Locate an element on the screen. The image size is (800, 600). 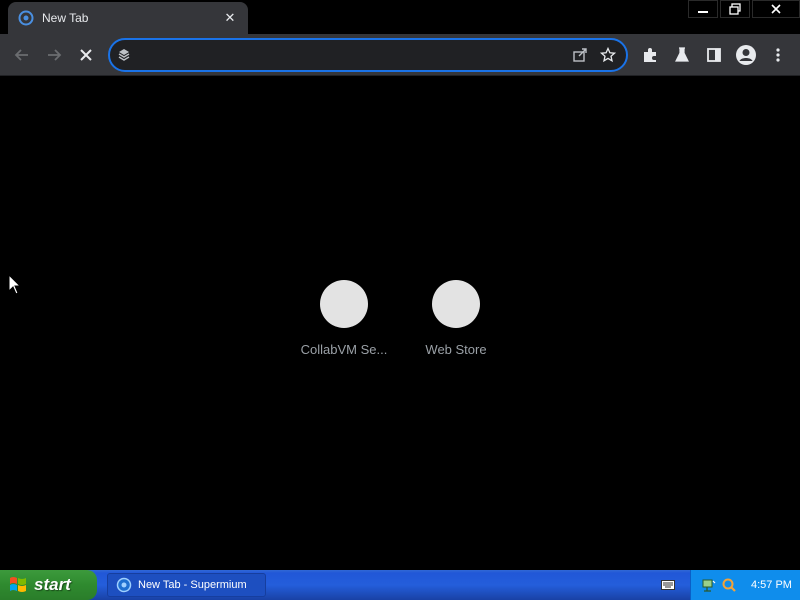
windows-logo-icon is located at coordinates (18, 584).